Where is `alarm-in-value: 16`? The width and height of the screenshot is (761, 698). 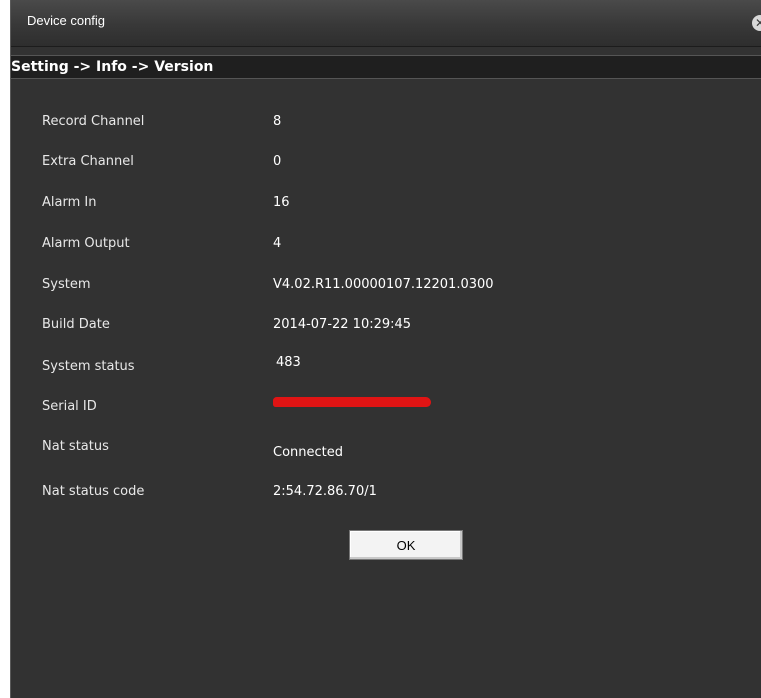 alarm-in-value: 16 is located at coordinates (281, 202).